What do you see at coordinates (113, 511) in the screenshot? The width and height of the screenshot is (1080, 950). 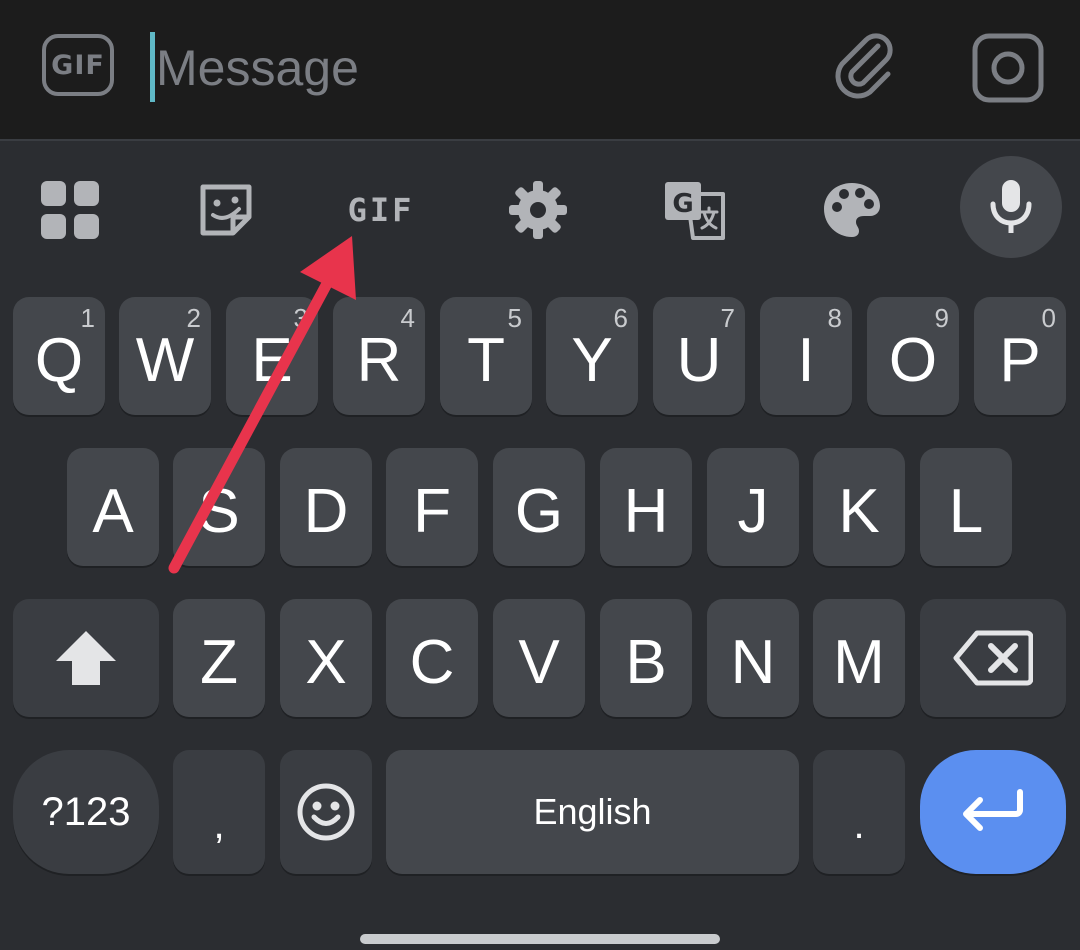 I see `key-label: A` at bounding box center [113, 511].